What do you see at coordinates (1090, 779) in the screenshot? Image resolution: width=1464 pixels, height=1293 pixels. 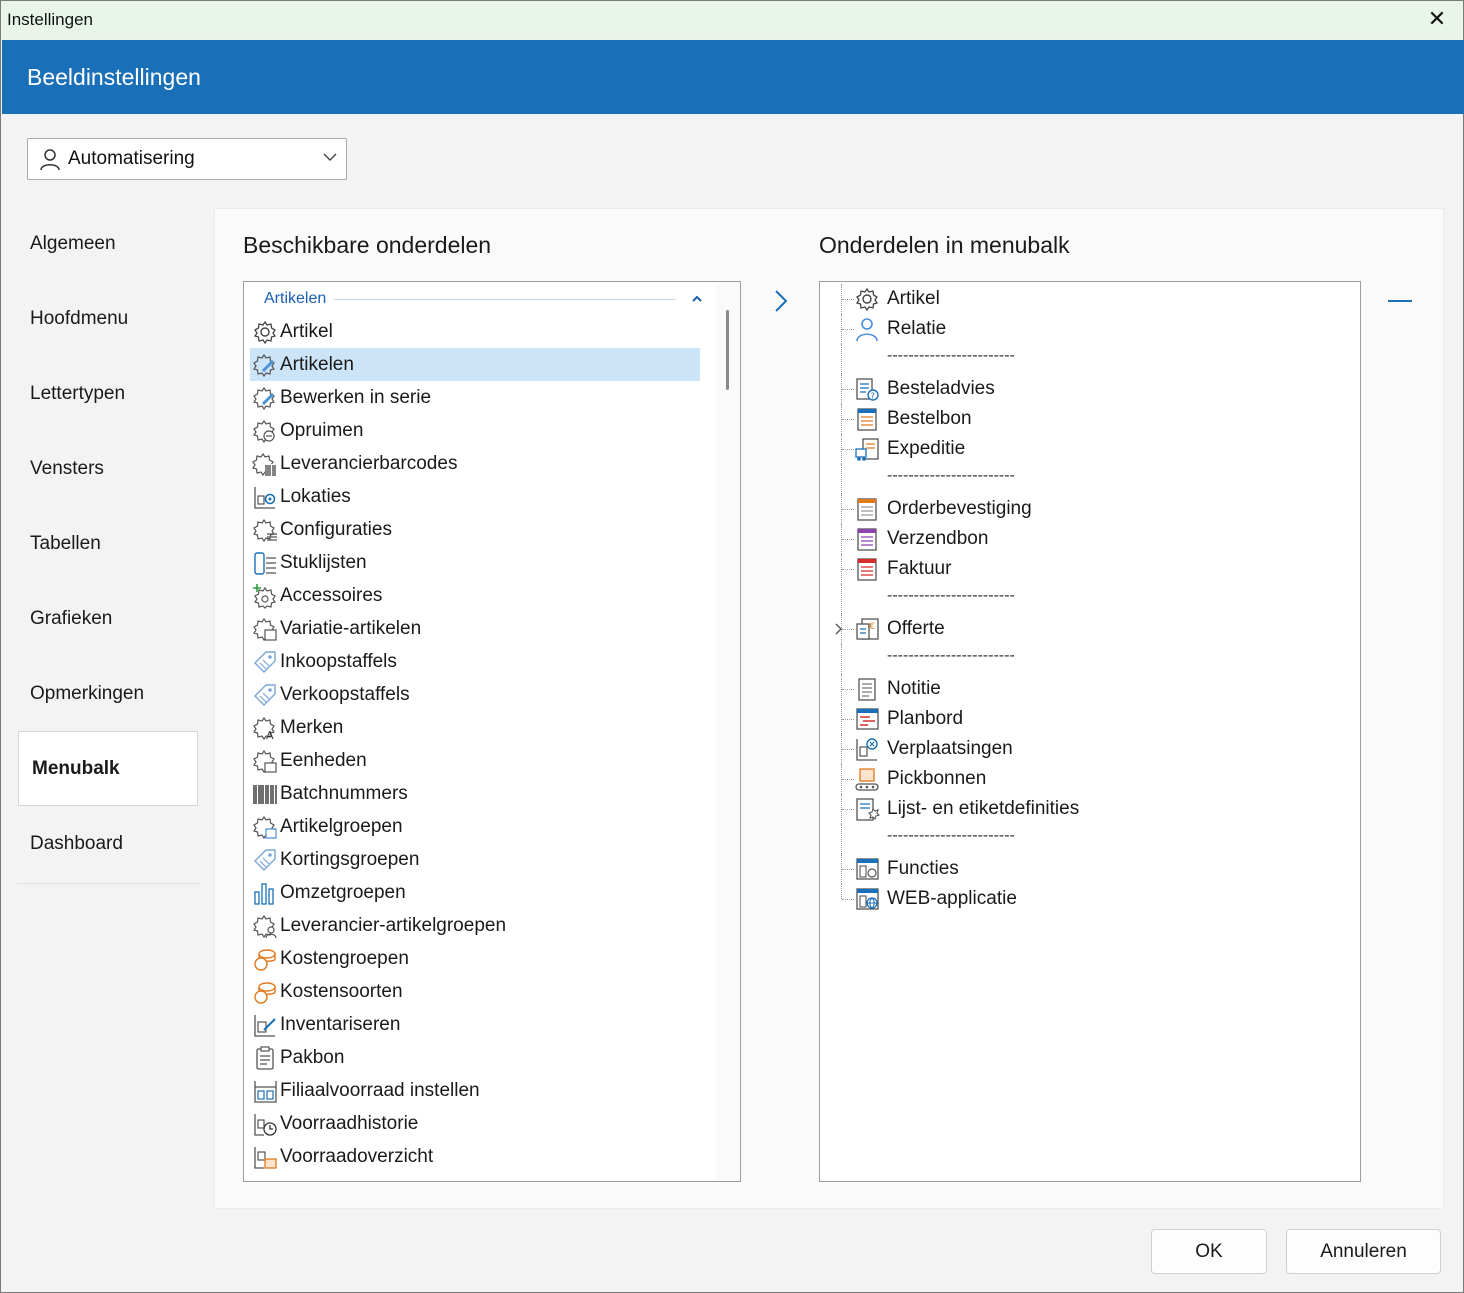 I see `tree-item: Pickbonnen` at bounding box center [1090, 779].